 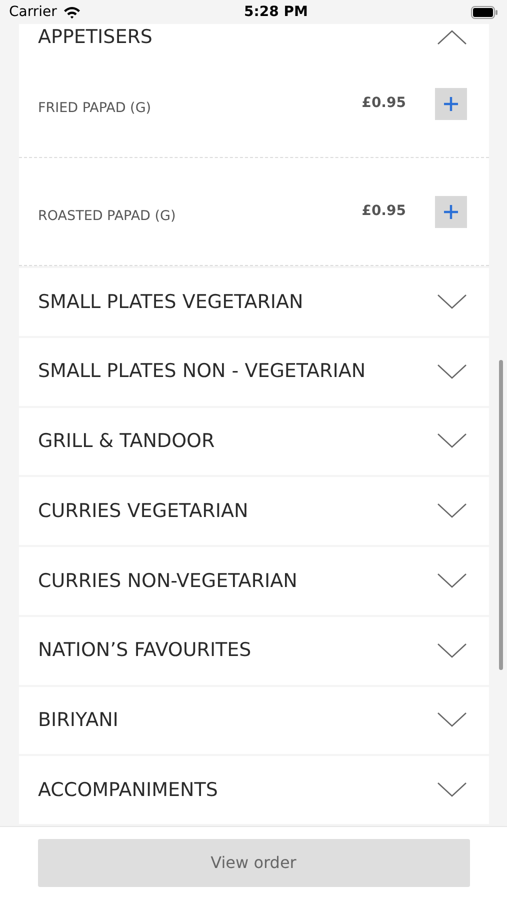 What do you see at coordinates (95, 108) in the screenshot?
I see `item-name: FRIED PAPAD (G)` at bounding box center [95, 108].